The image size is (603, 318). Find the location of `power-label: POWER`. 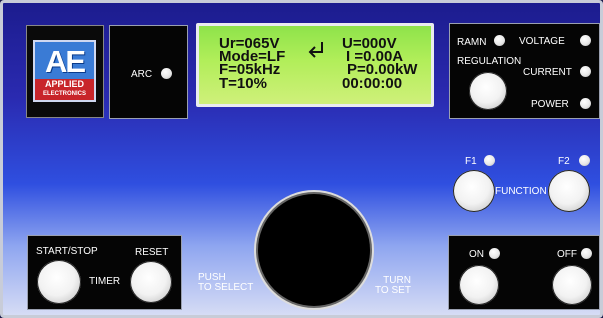

power-label: POWER is located at coordinates (550, 104).